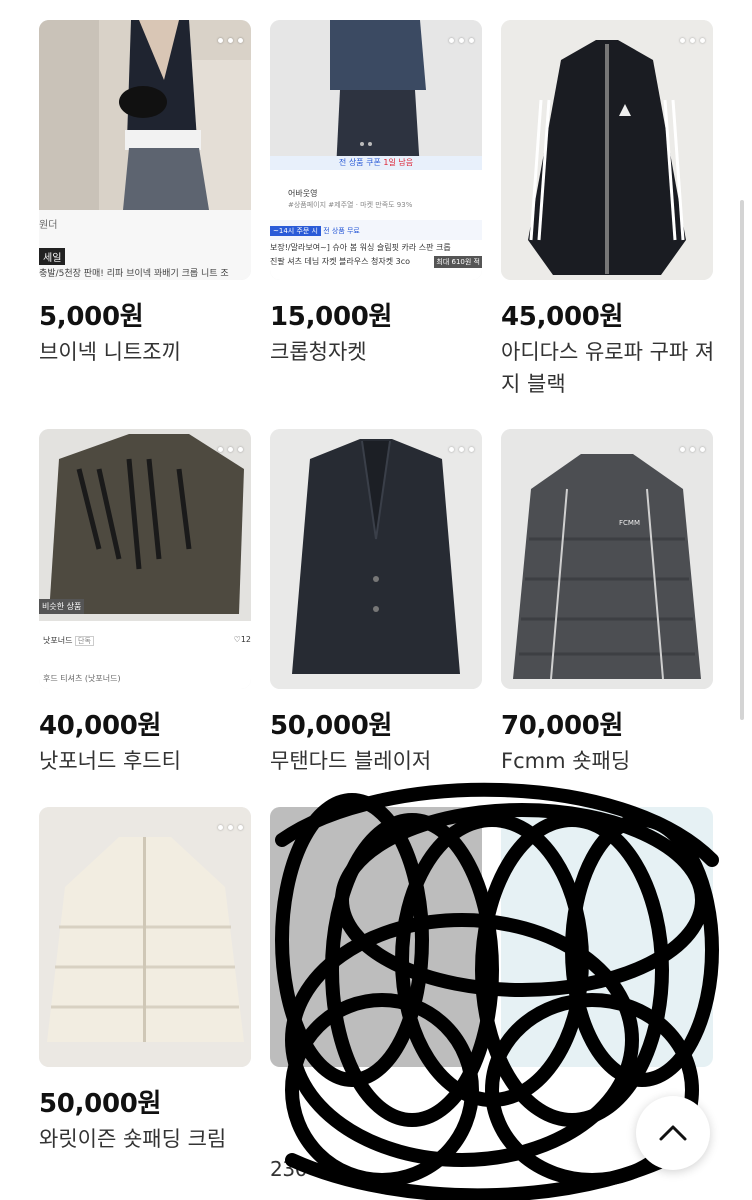 The height and width of the screenshot is (1200, 752). What do you see at coordinates (91, 317) in the screenshot?
I see `product-price: 5,000원` at bounding box center [91, 317].